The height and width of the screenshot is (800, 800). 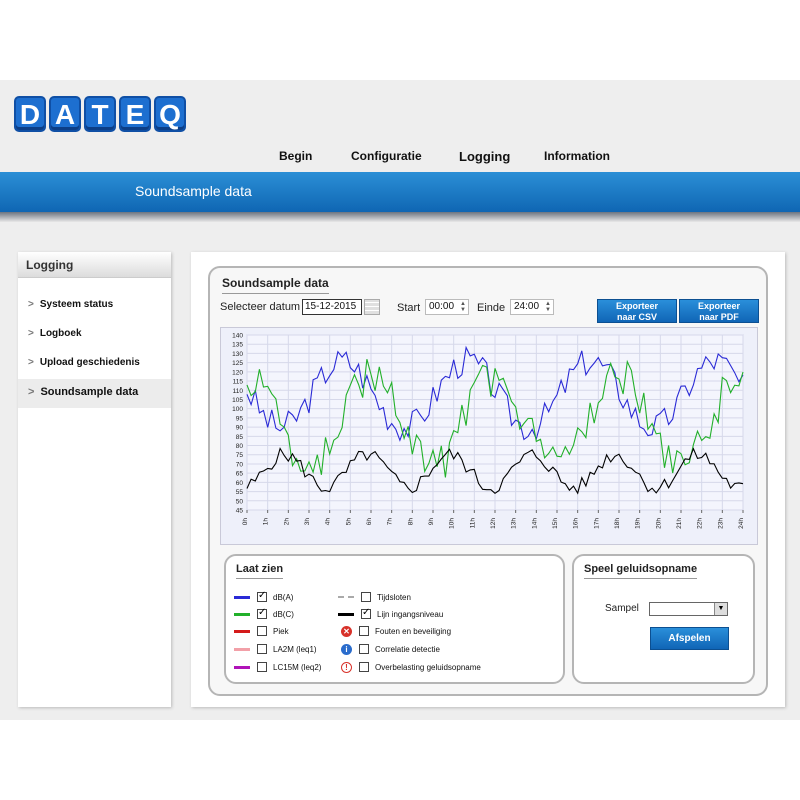 I want to click on sample-select: ▼, so click(x=688, y=609).